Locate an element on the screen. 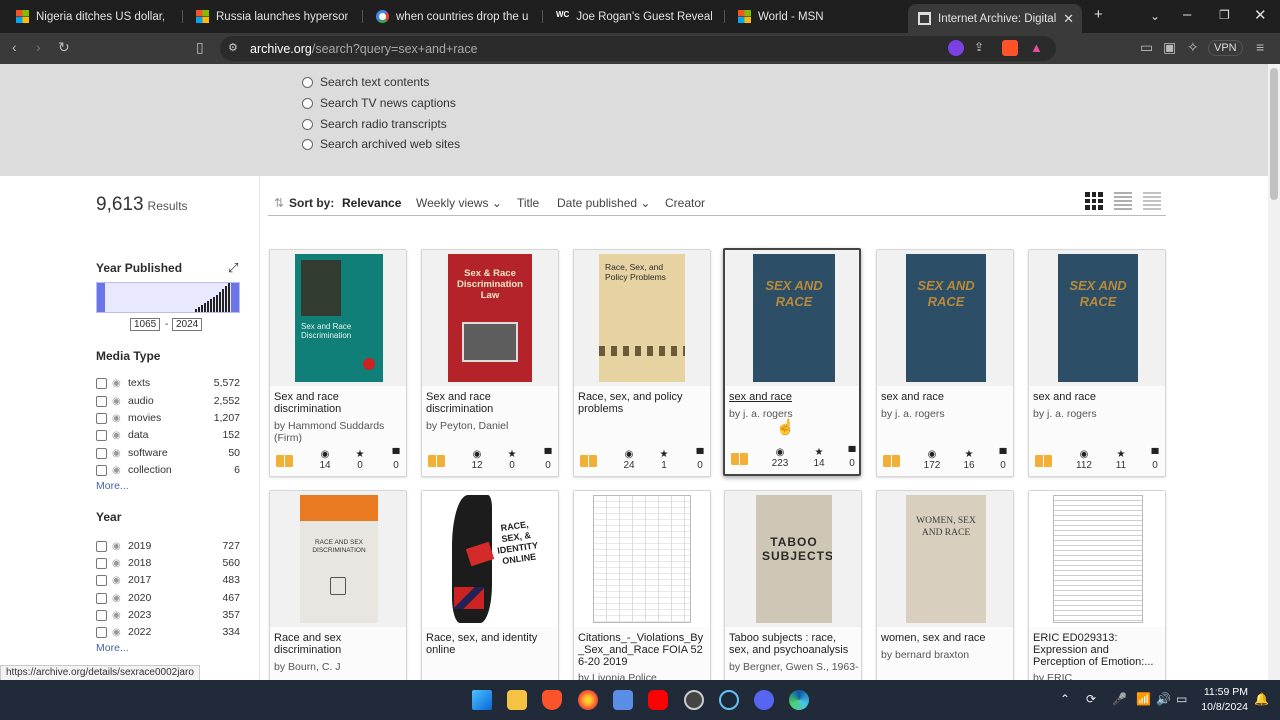 This screenshot has width=1280, height=720. year-from-input: 1065 is located at coordinates (145, 324).